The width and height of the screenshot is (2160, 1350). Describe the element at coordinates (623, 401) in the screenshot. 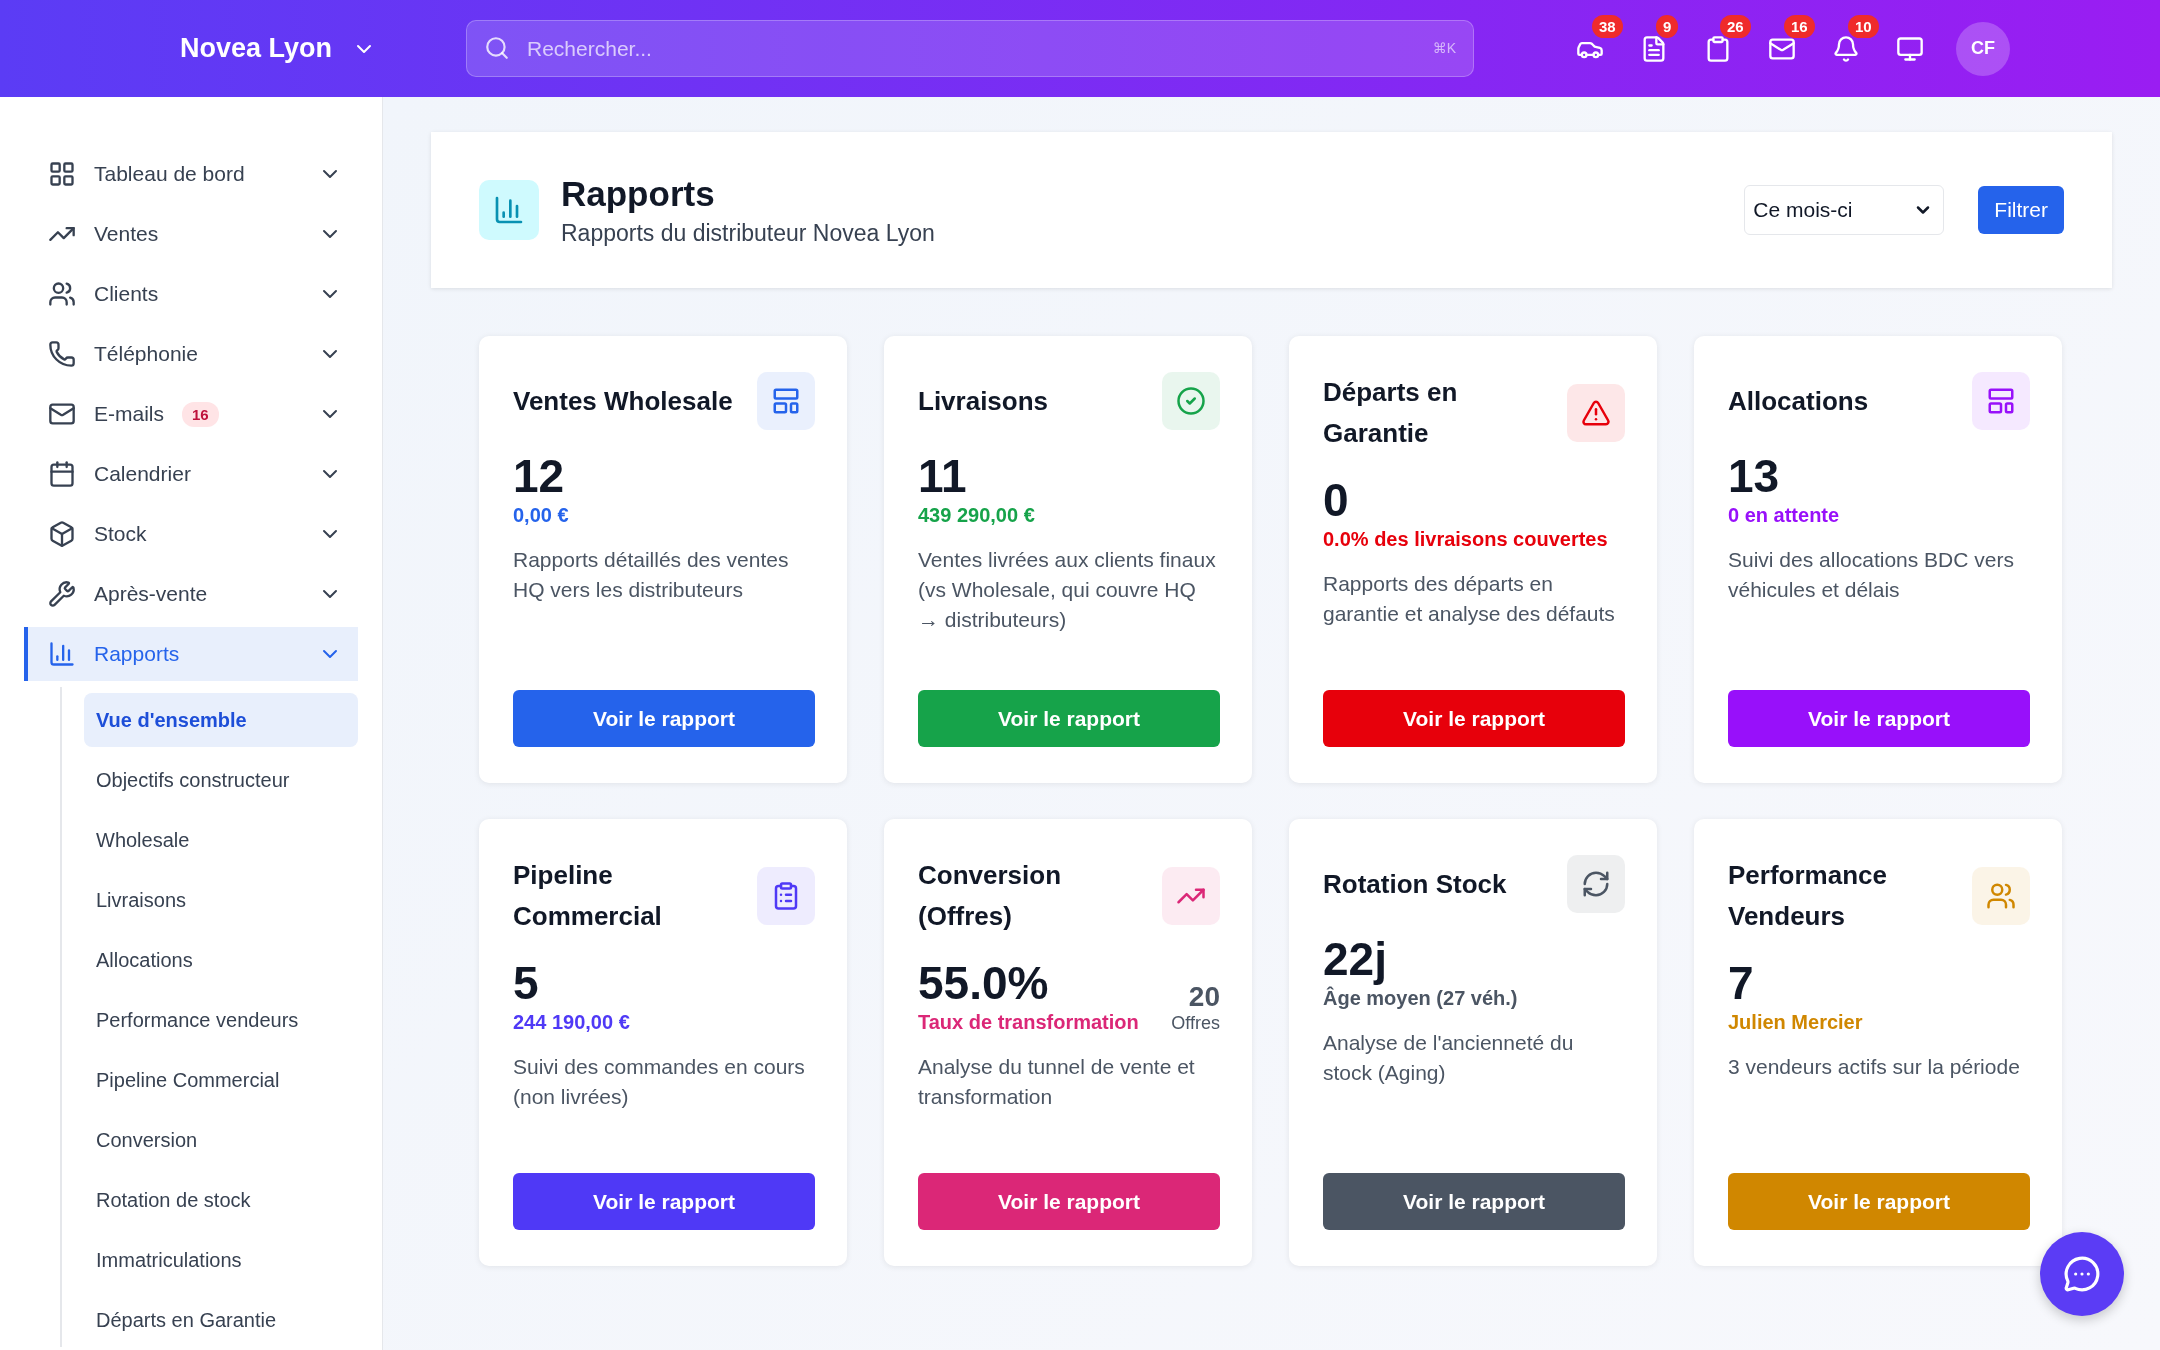

I see `card-title: Ventes Wholesale` at that location.